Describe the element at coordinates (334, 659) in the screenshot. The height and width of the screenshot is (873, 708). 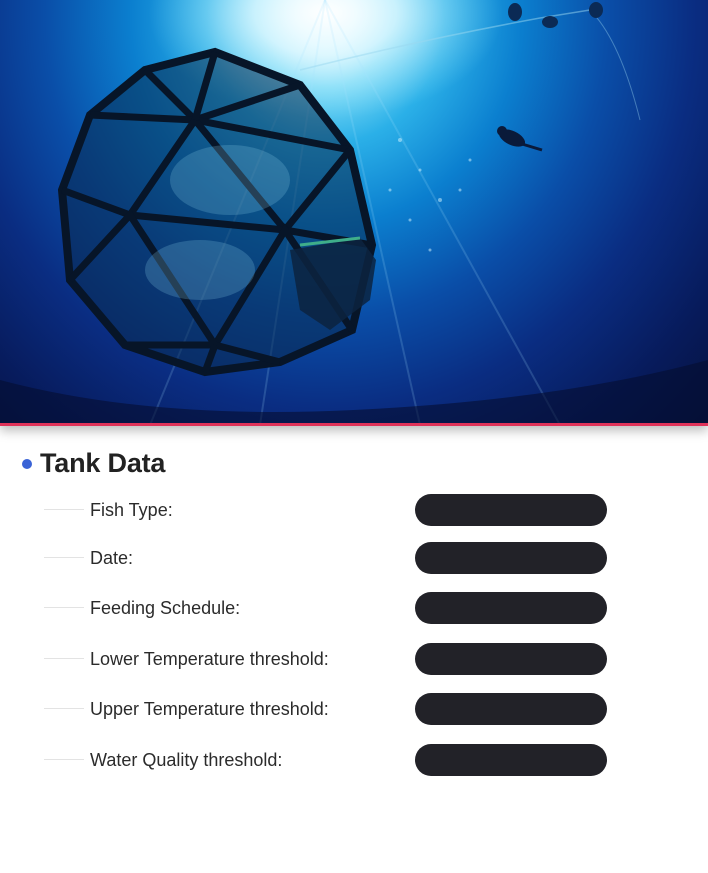
I see `field-row-lower-temperature: Lower Temperature threshold:` at that location.